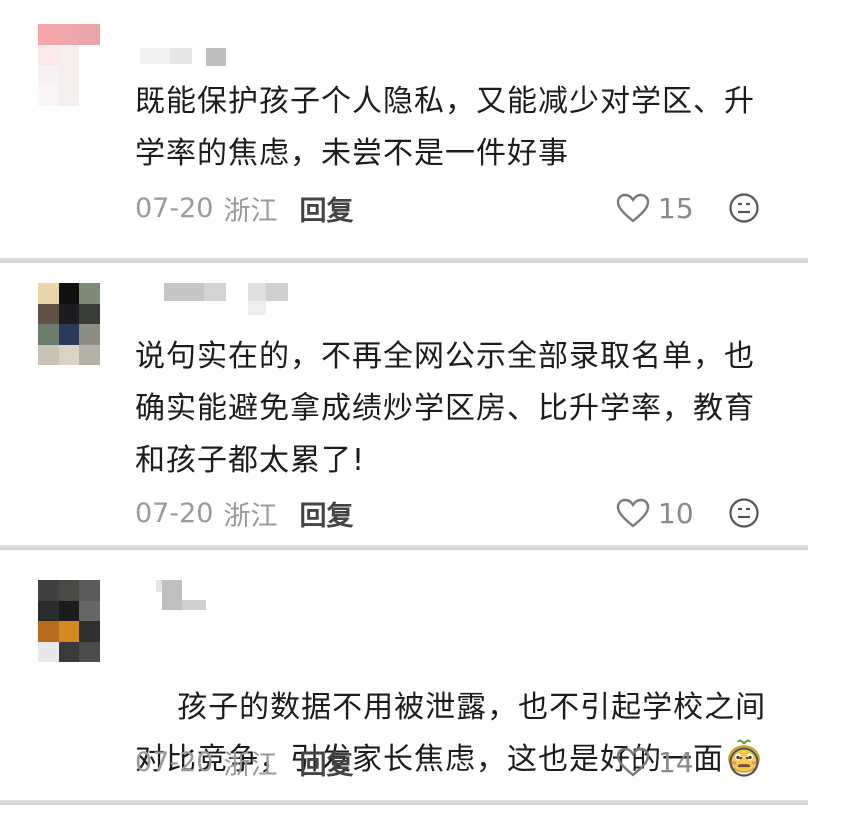 This screenshot has height=838, width=844. I want to click on like-count: 10, so click(676, 513).